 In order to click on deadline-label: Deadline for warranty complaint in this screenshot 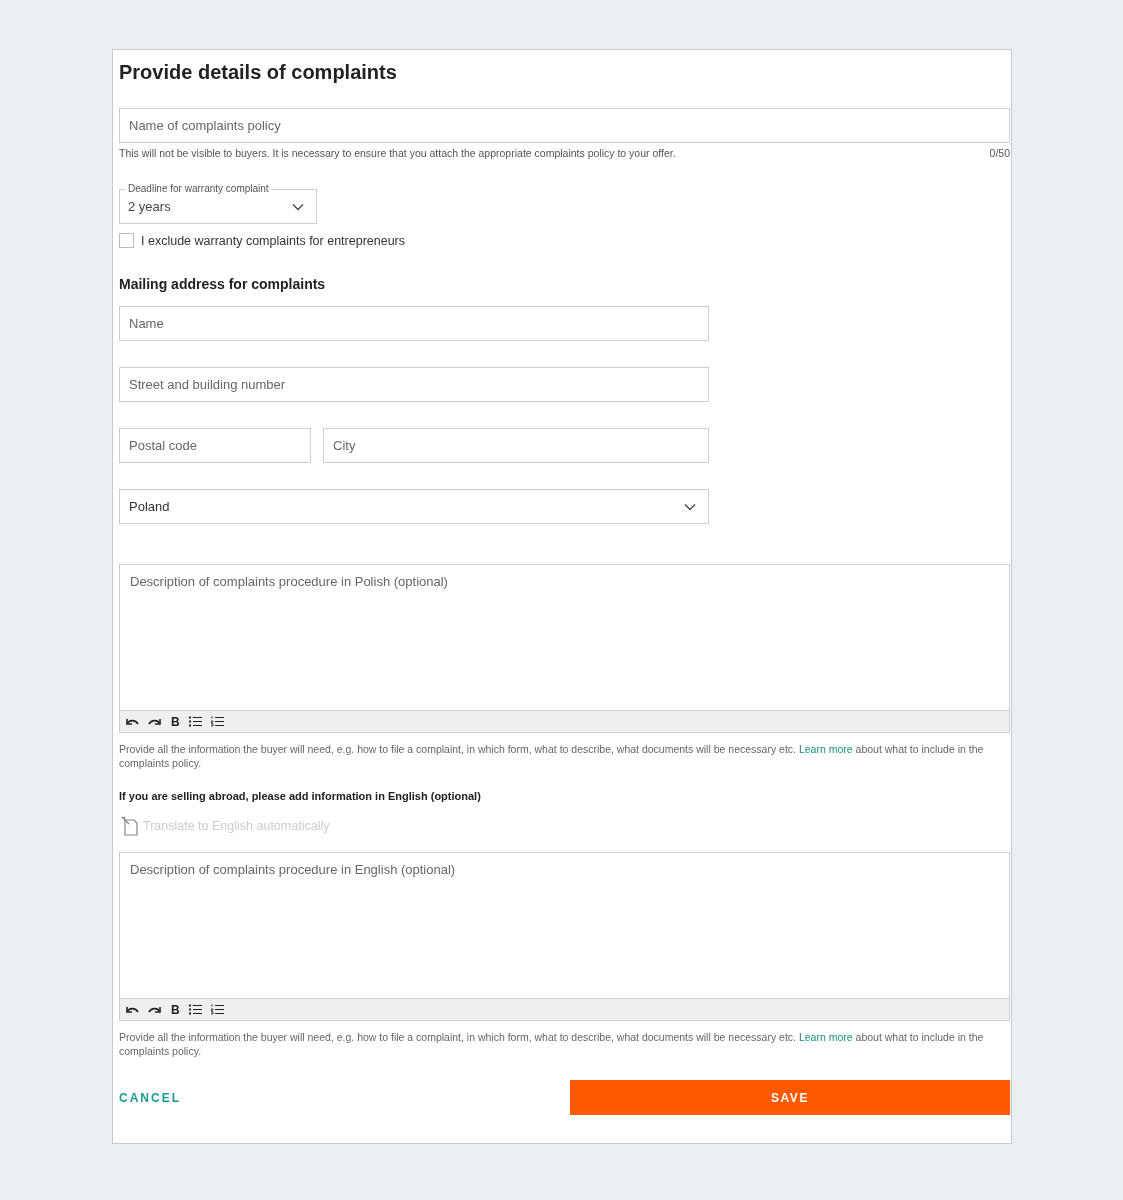, I will do `click(198, 188)`.